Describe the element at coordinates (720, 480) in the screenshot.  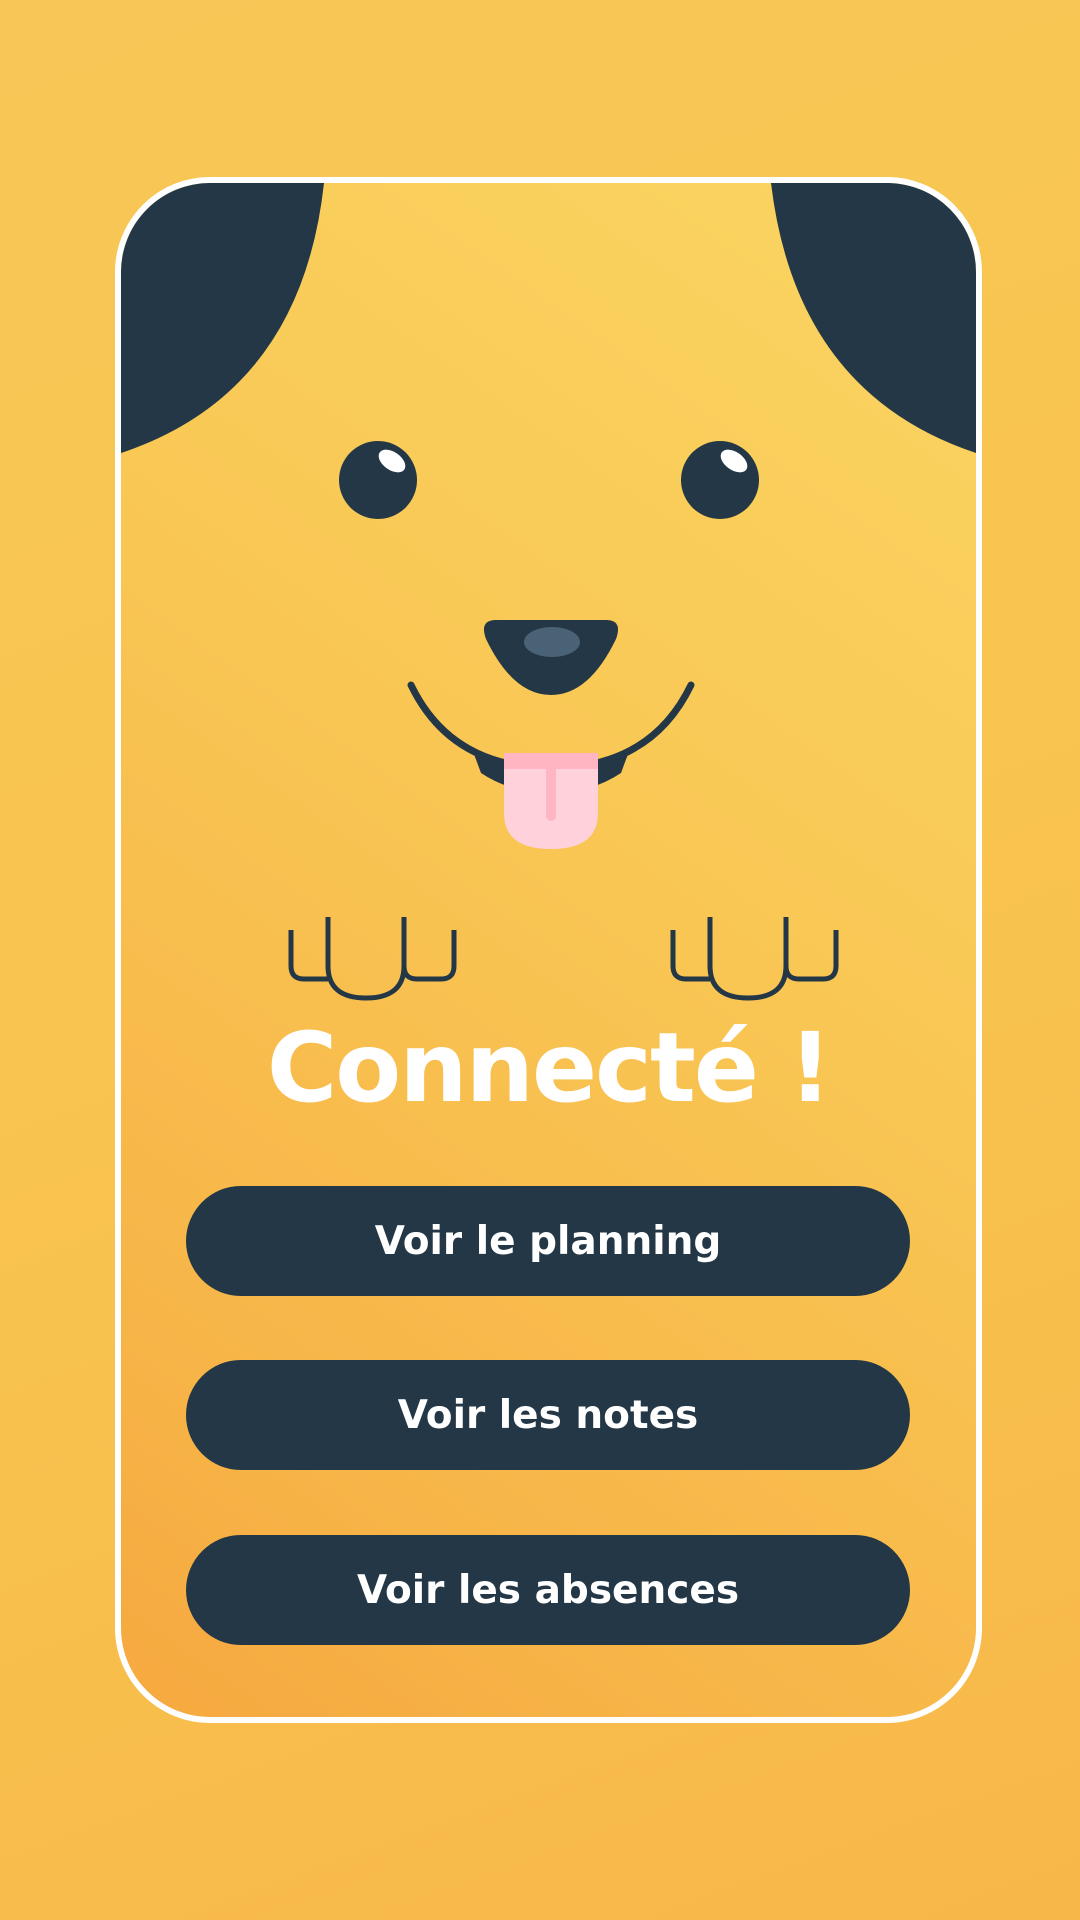
I see `right-eye-icon` at that location.